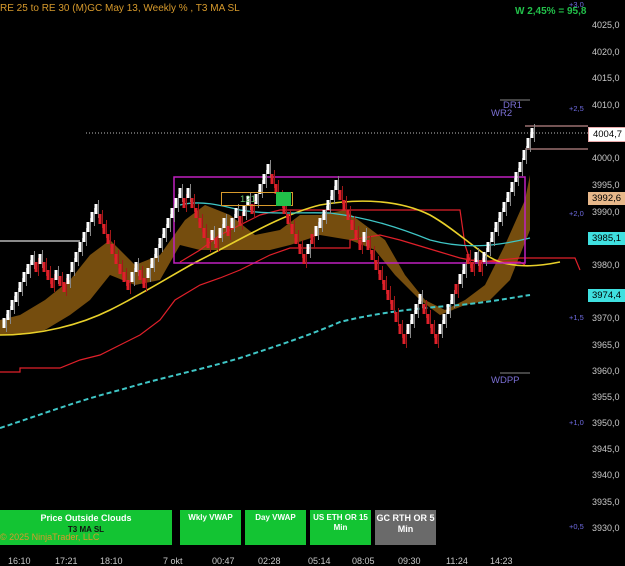 The width and height of the screenshot is (625, 566). I want to click on price-axis-label: 3960,0, so click(606, 371).